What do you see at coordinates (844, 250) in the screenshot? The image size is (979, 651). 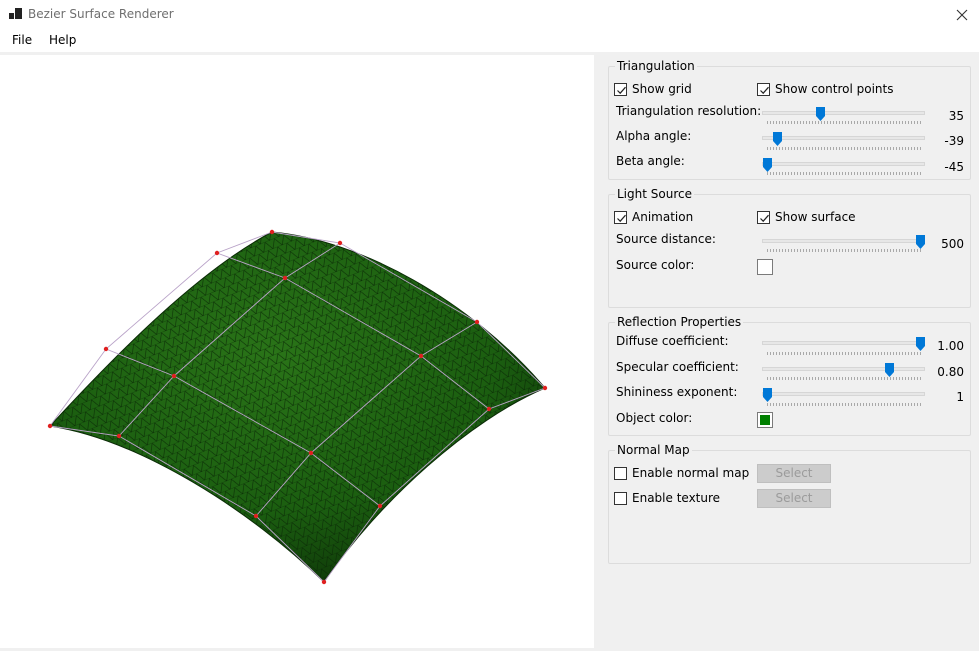 I see `distance-slider-ticks` at bounding box center [844, 250].